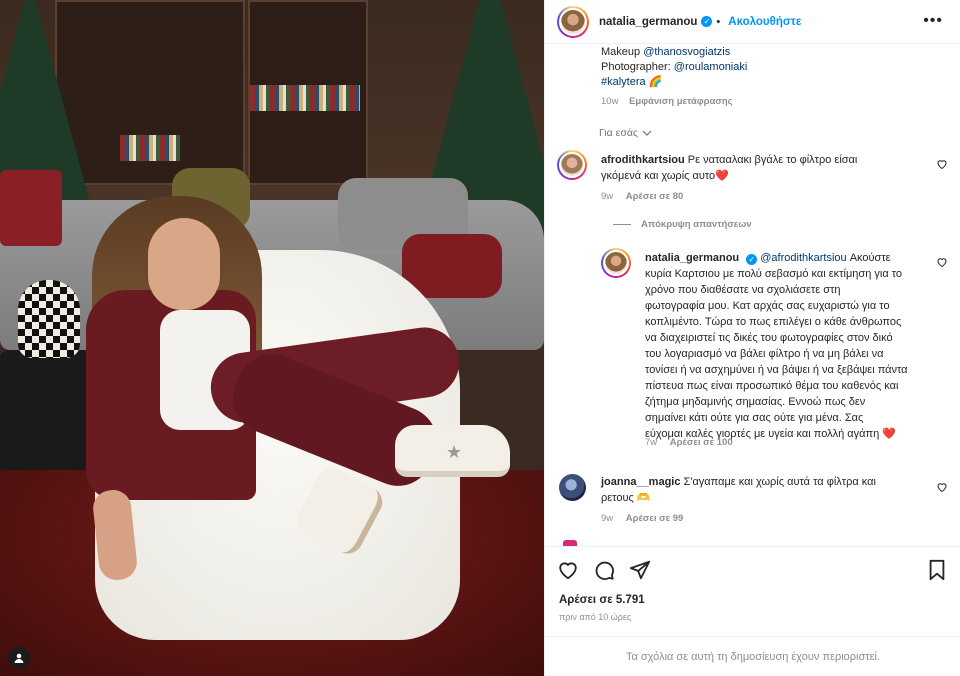  I want to click on hide-replies-button: Απόκρυψη απαντήσεων, so click(682, 224).